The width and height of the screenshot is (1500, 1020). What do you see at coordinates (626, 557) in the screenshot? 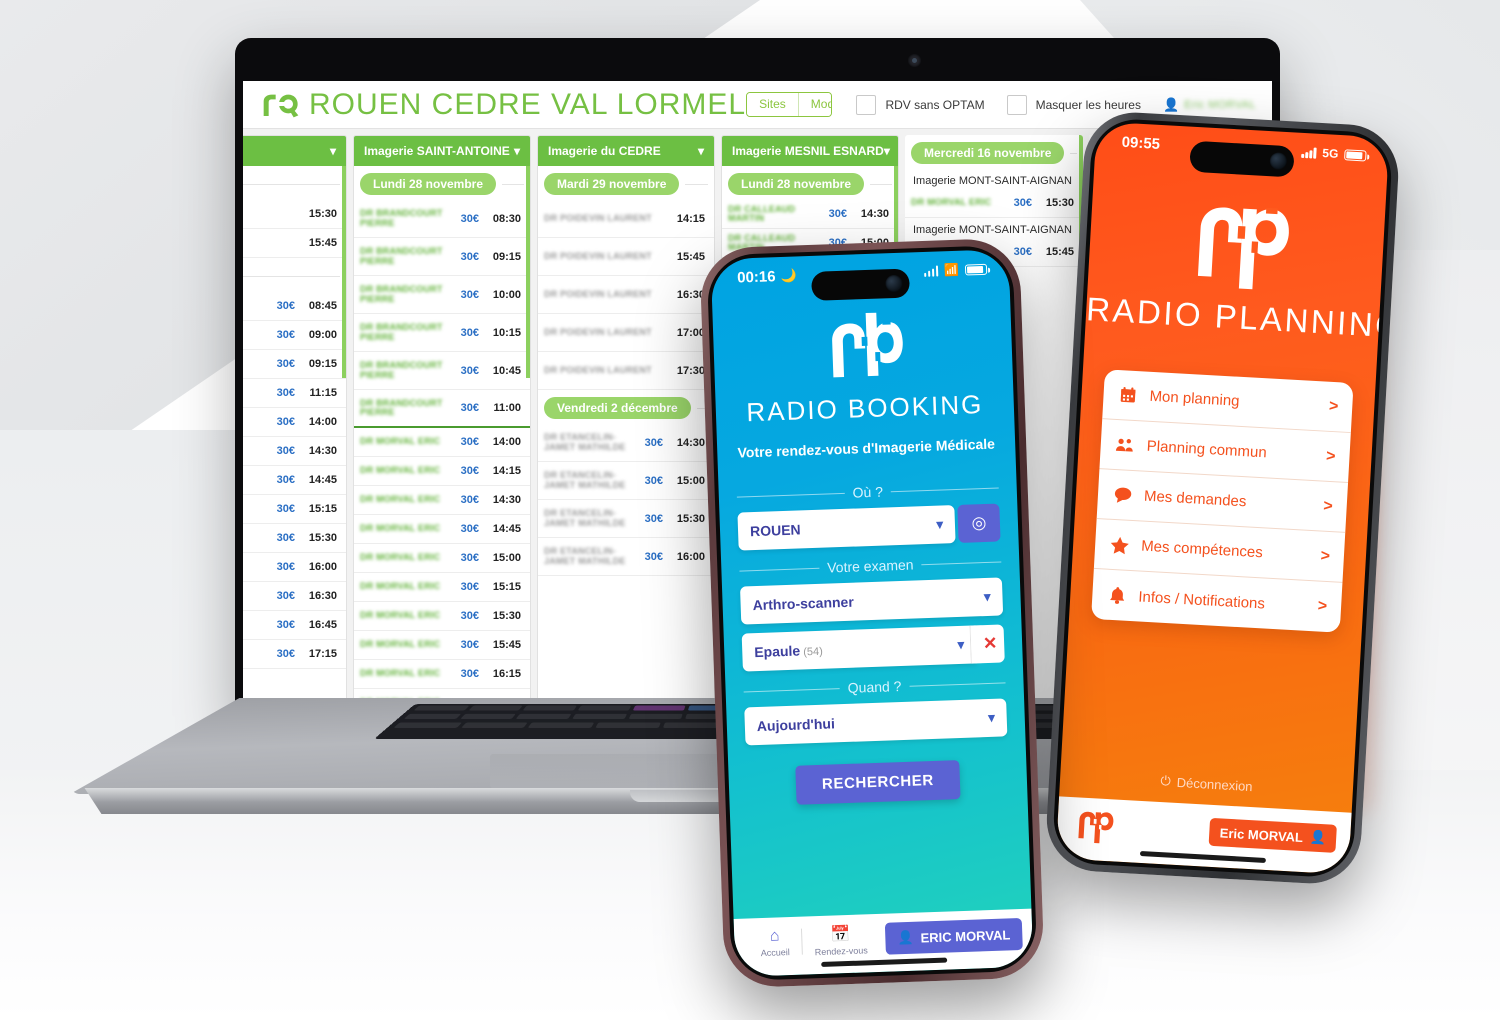
I see `slot-row: DR ETANCELIN-JAMET MATHILDE 30€ 16:00` at bounding box center [626, 557].